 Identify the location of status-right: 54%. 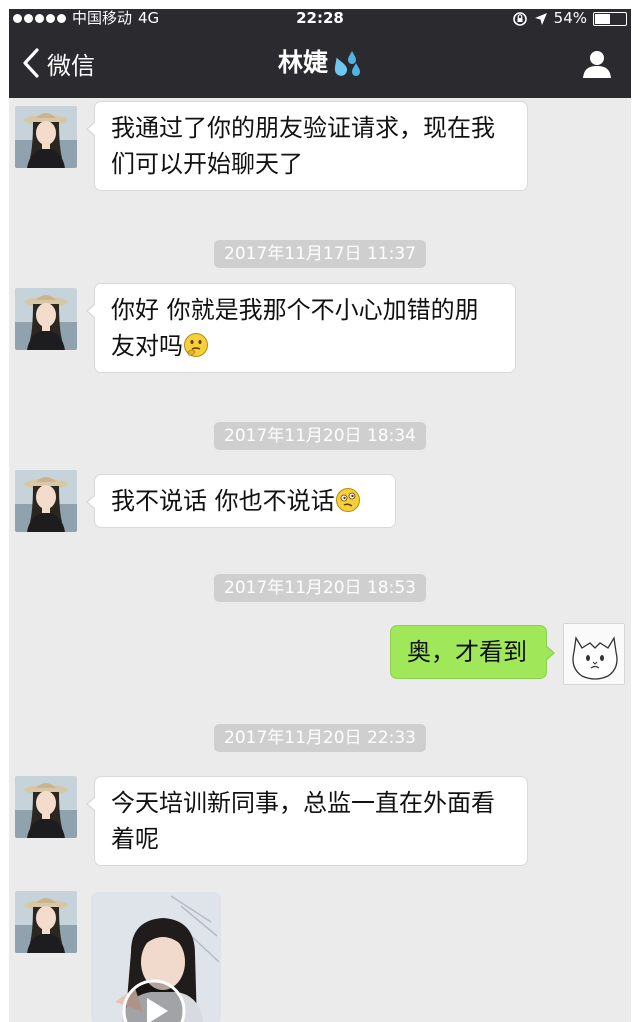
(569, 18).